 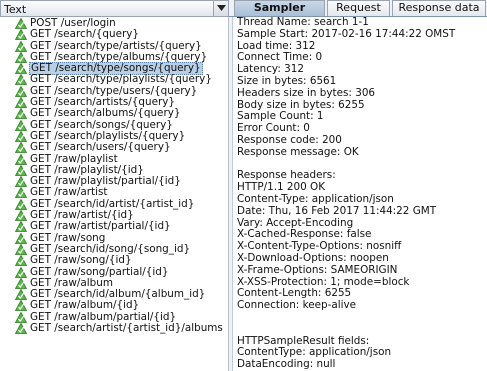 I want to click on tree-item: GET /search/{query}, so click(x=114, y=34).